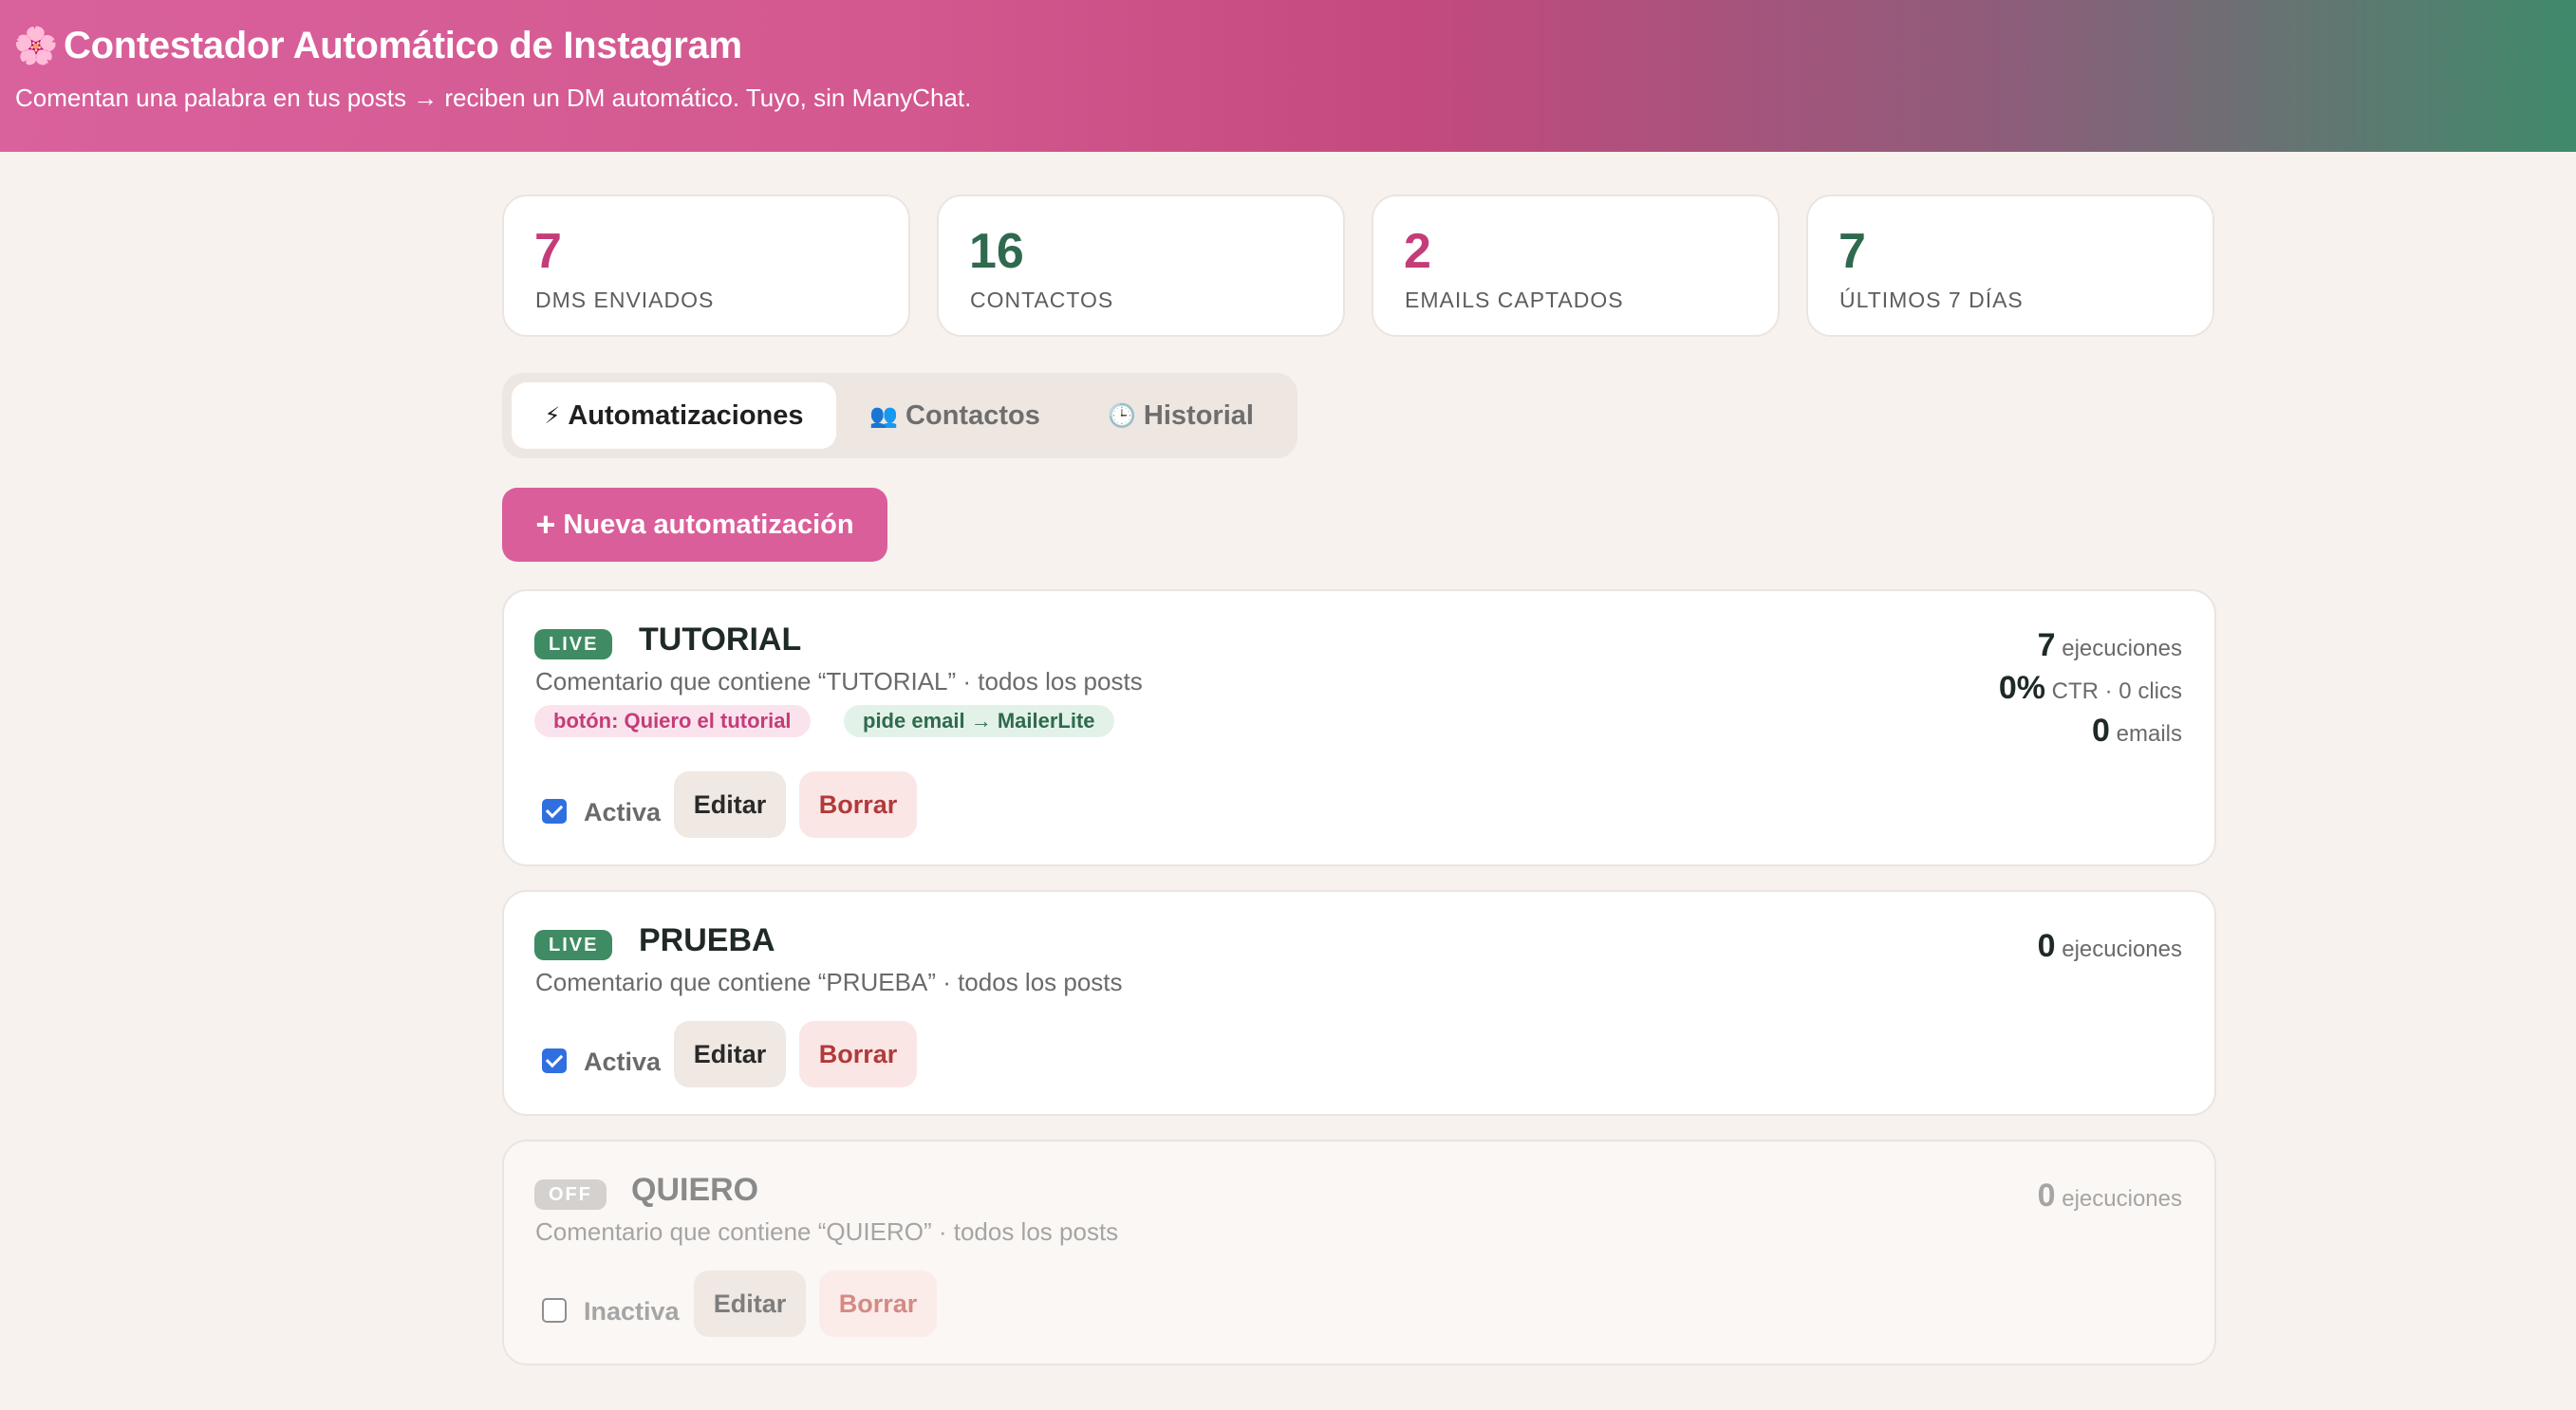 The image size is (2576, 1410). I want to click on ctr-value: 0%, so click(2022, 688).